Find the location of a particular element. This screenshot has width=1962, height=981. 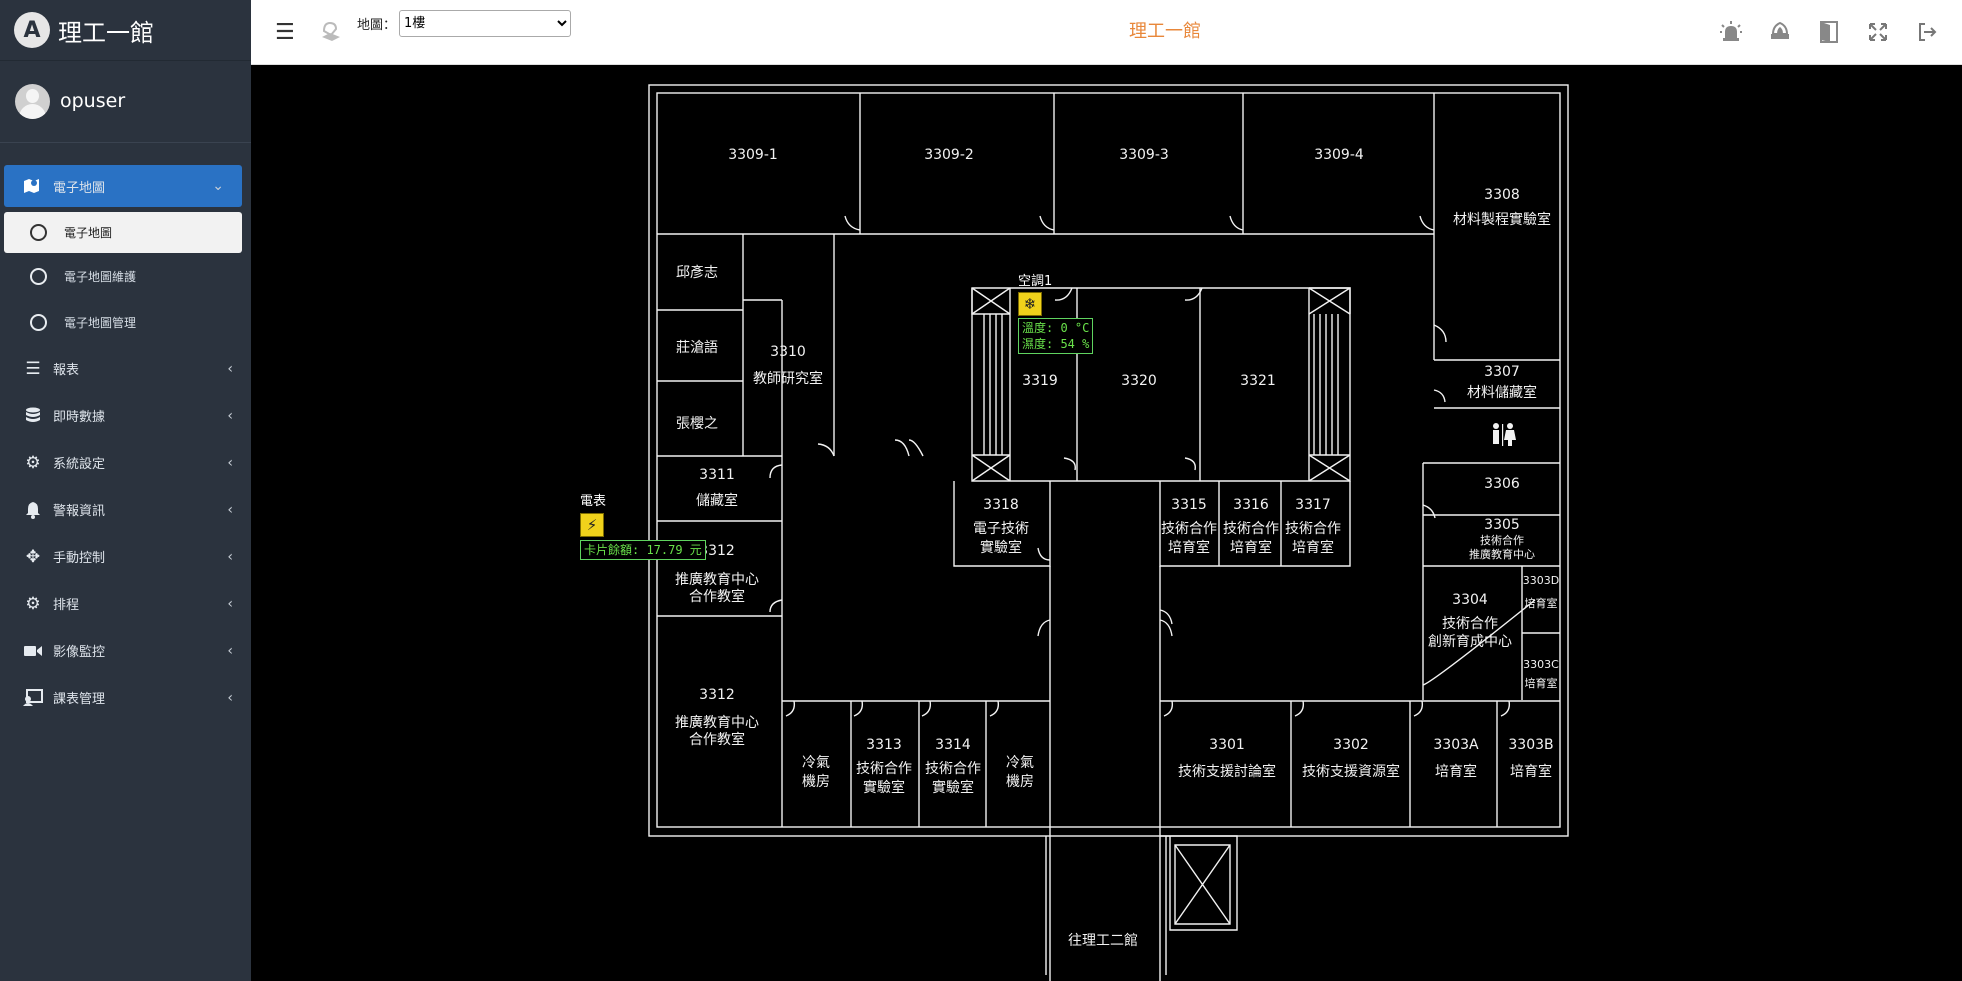

room-3312-lower-name-2: 合作教室 is located at coordinates (717, 739).